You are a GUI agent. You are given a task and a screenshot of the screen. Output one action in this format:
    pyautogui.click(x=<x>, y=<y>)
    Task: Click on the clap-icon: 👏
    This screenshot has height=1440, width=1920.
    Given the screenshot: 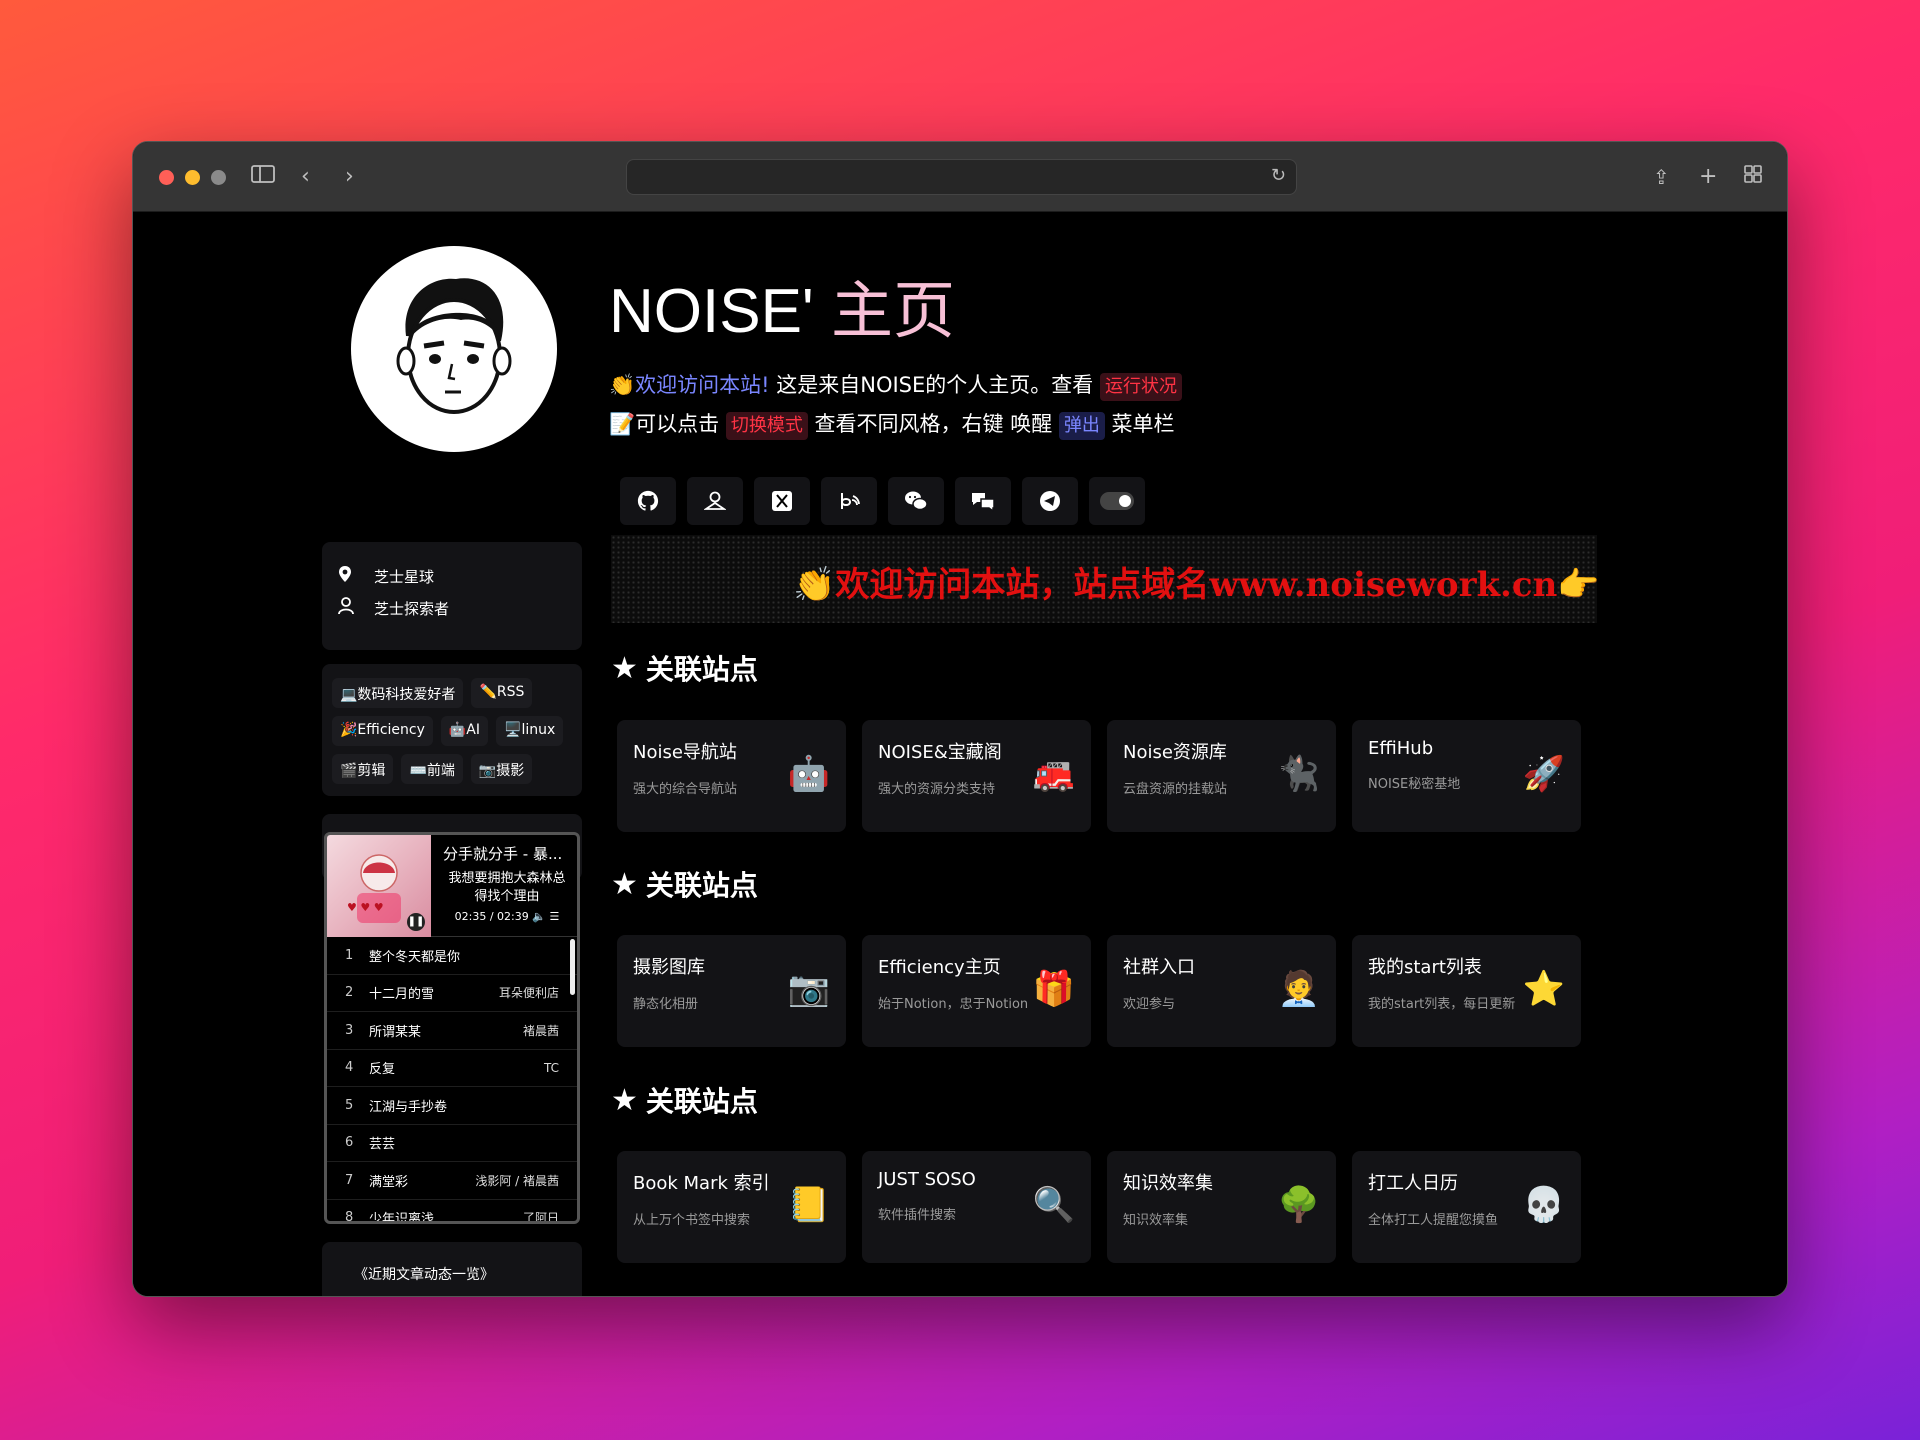 What is the action you would take?
    pyautogui.click(x=622, y=385)
    